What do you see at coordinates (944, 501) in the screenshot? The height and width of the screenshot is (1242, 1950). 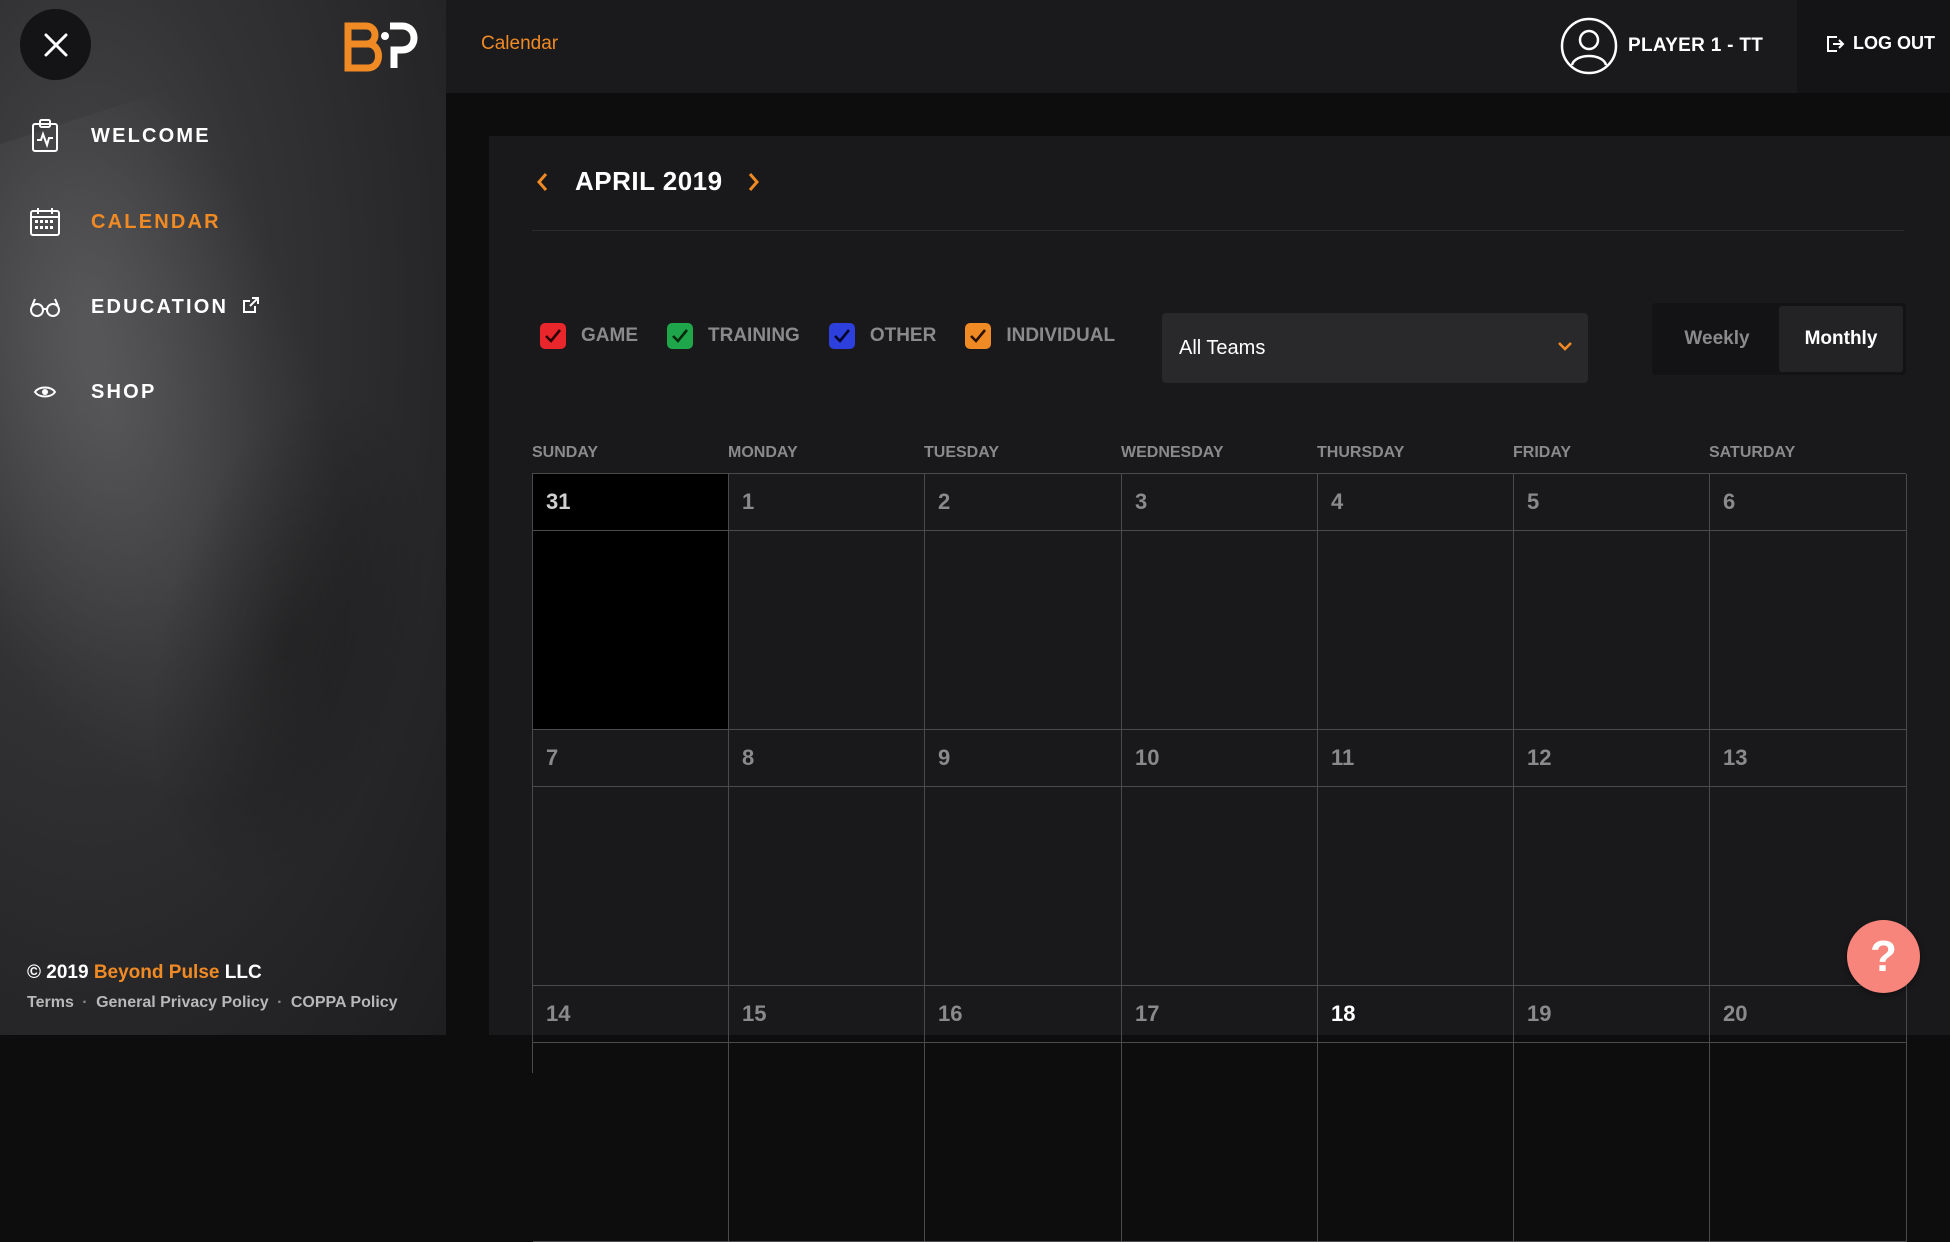 I see `day-number: 2` at bounding box center [944, 501].